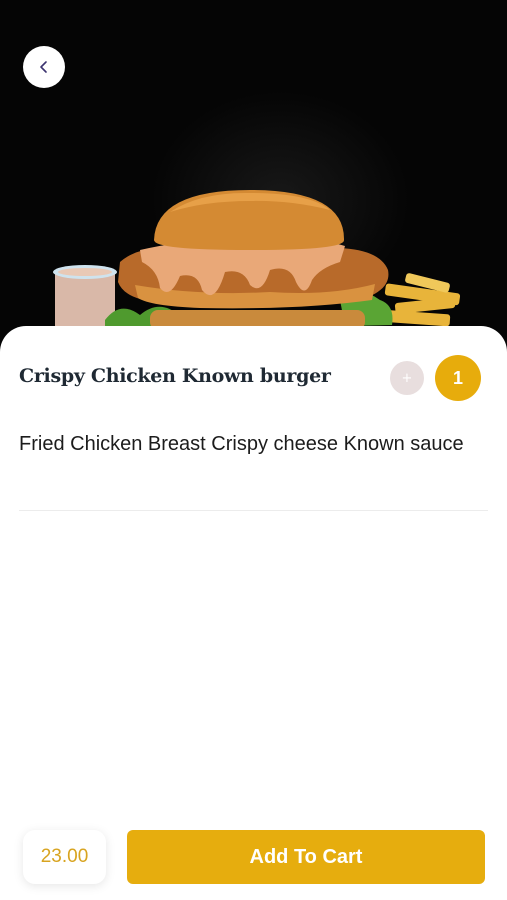 The image size is (507, 900). Describe the element at coordinates (175, 376) in the screenshot. I see `product-title: Crispy Chicken Known burger` at that location.